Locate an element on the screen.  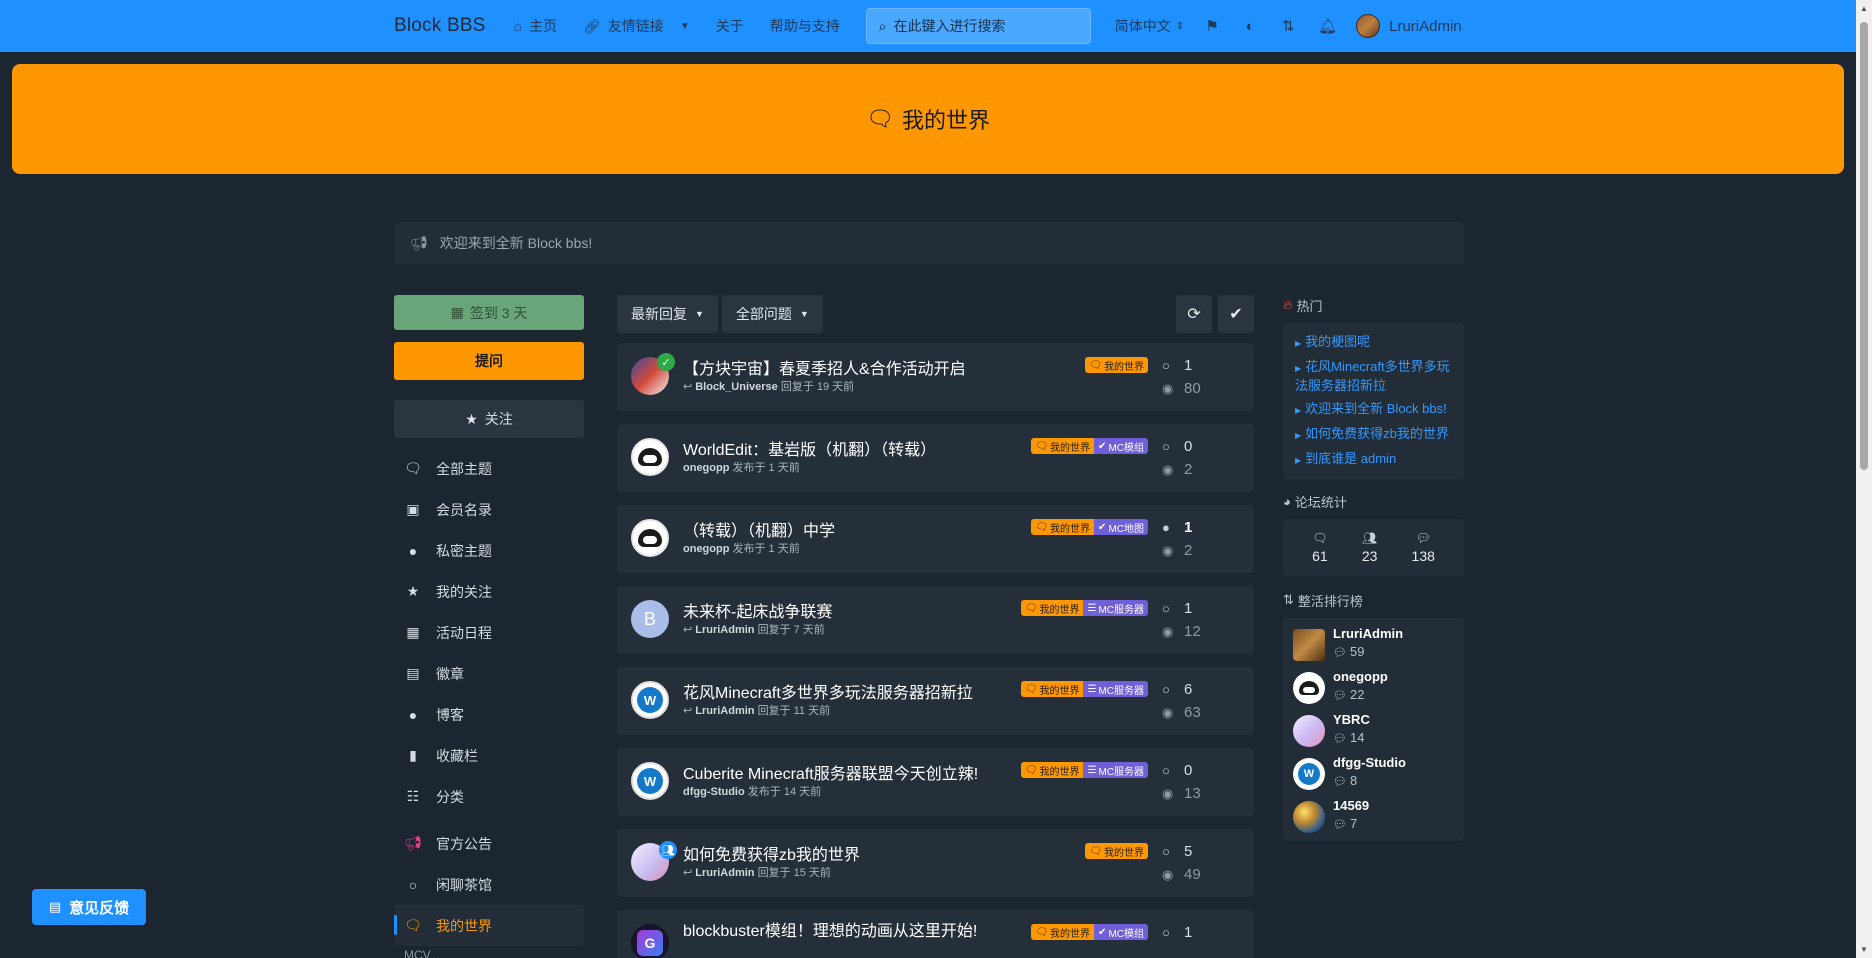
sidebar-item-all-topics: 🗨︎ 全部主题 is located at coordinates (489, 468).